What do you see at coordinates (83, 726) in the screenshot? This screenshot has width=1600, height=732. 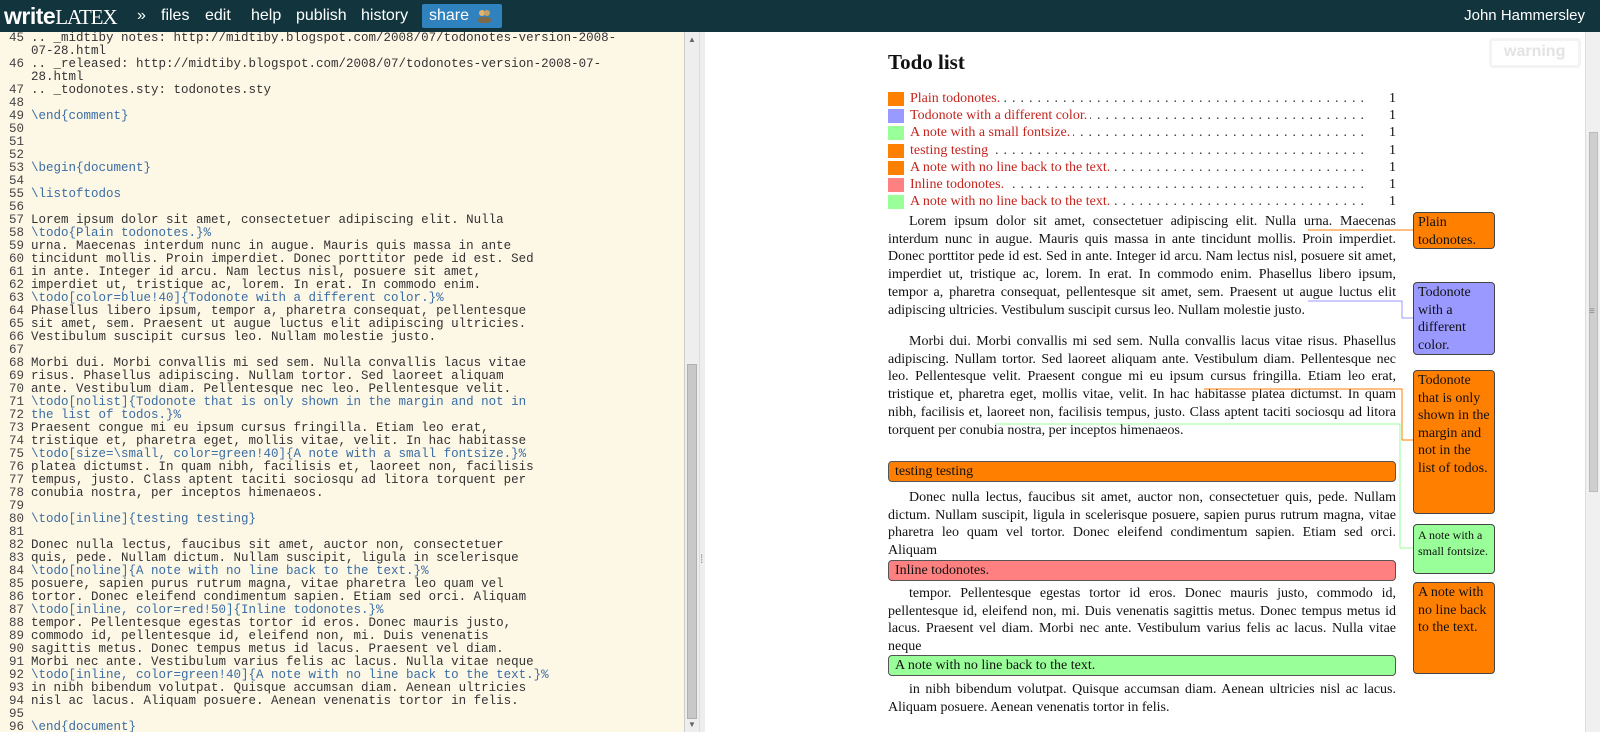 I see `line-text: \end{document}` at bounding box center [83, 726].